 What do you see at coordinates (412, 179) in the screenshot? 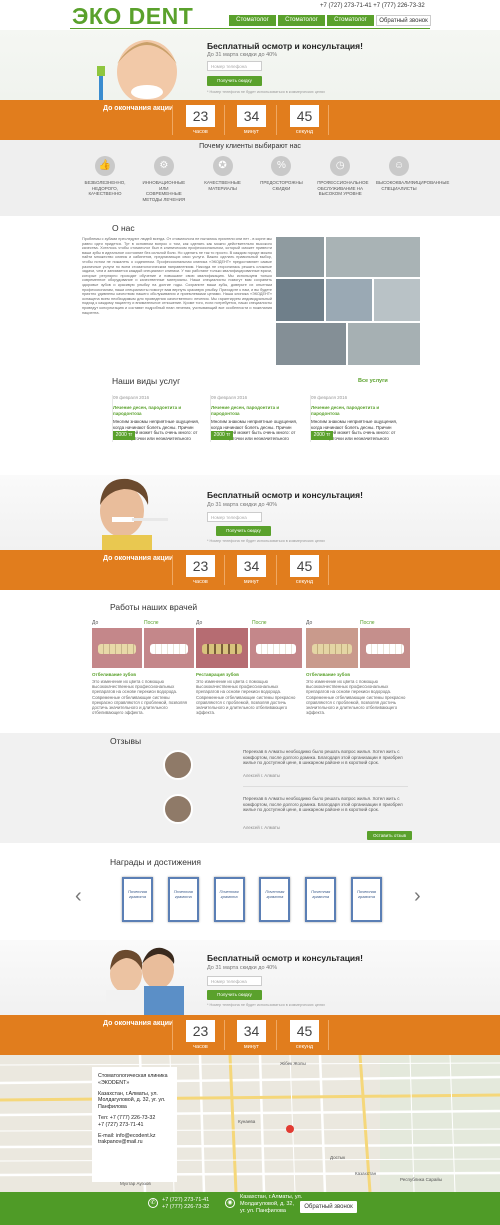
I see `why-item: ☺ ВЫСОКОКВАЛИФИЦИРОВАННЫЕ СПЕЦИАЛИСТЫ` at bounding box center [412, 179].